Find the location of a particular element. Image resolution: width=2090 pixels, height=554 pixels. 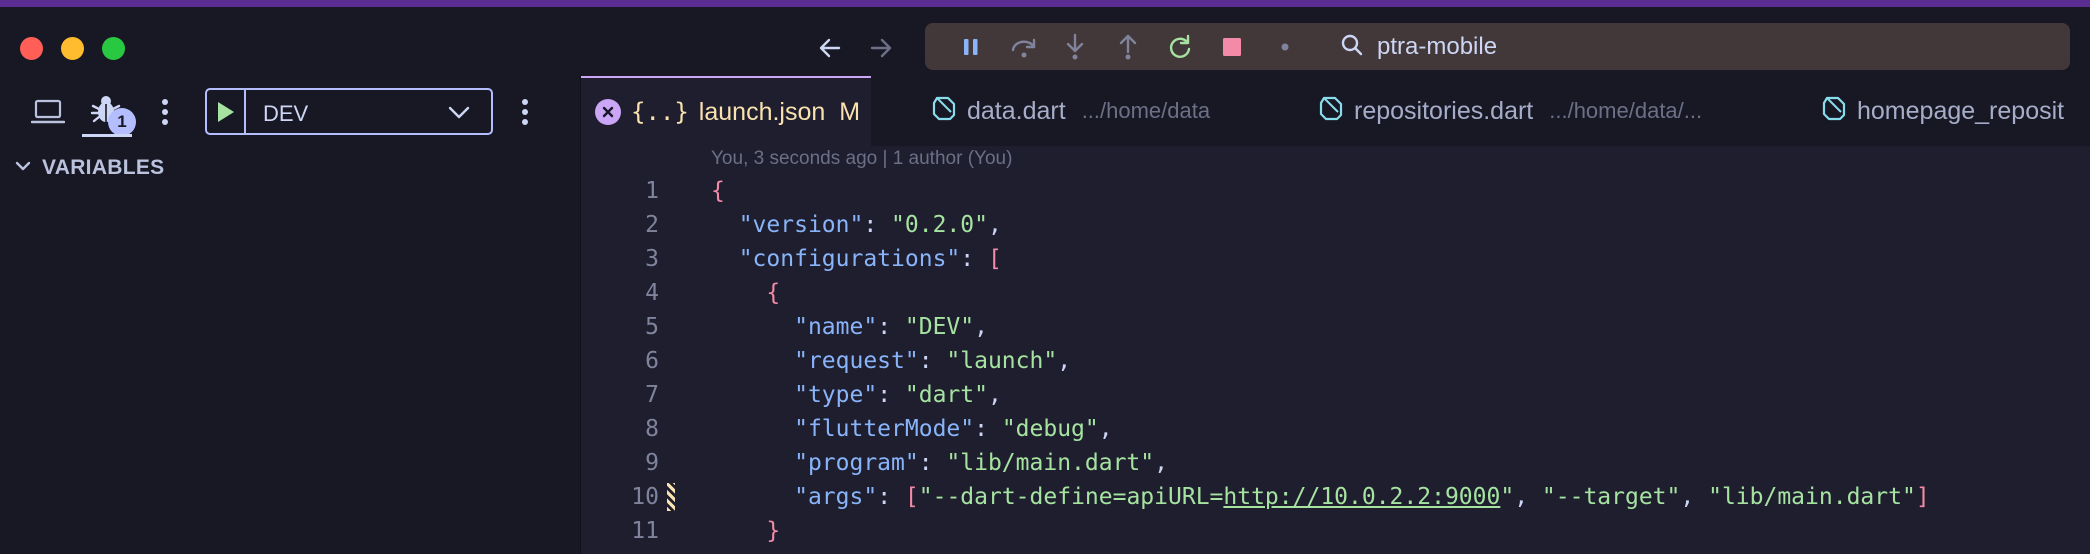

line-number: 6 is located at coordinates (652, 361).